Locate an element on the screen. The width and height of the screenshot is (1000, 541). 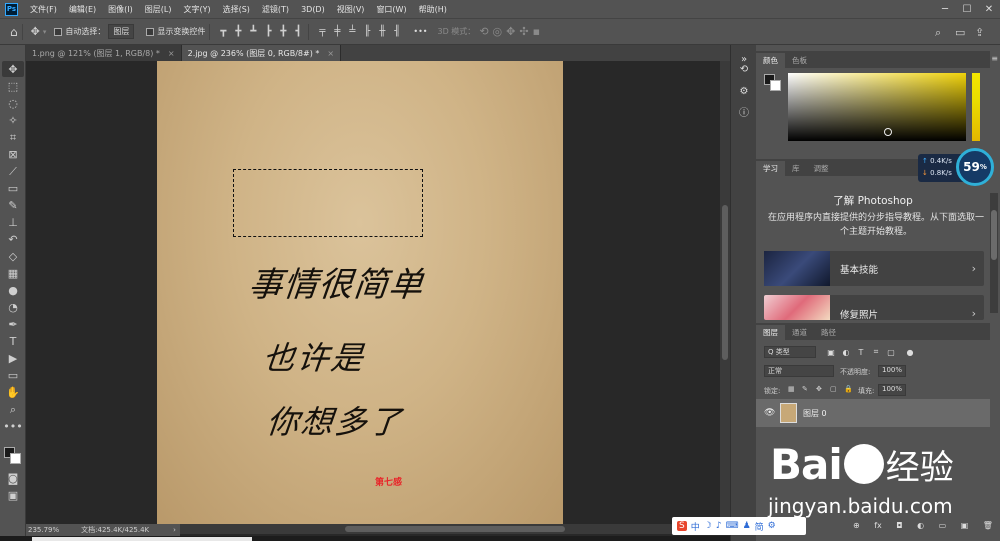
frame-tool: ⊠ is located at coordinates (13, 154).